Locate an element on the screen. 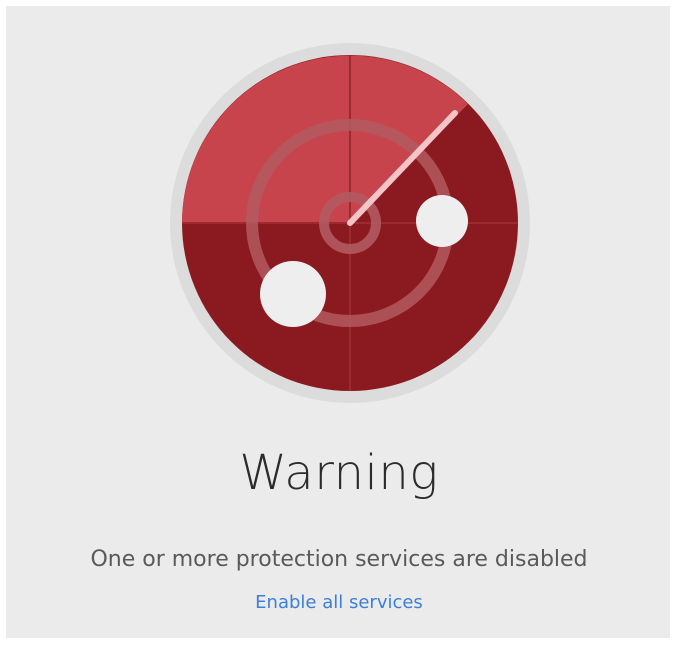  status-title: Warning is located at coordinates (339, 473).